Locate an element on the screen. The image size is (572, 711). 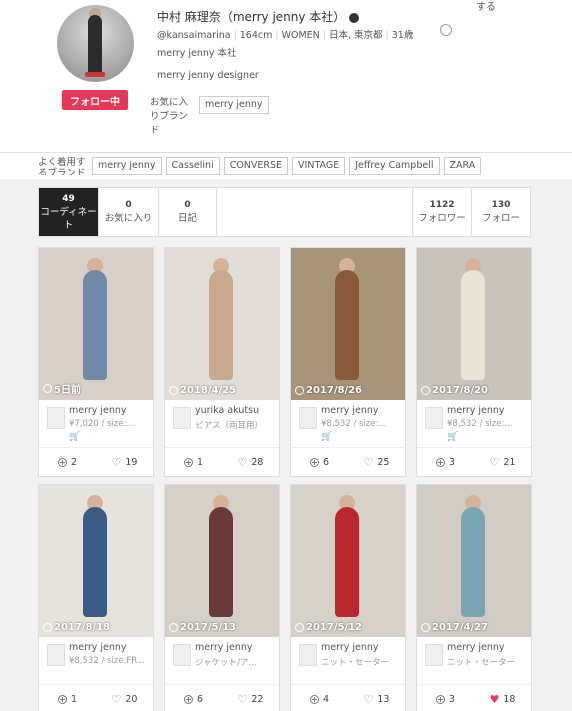
post-date-text: 2017/4/27 is located at coordinates (460, 627).